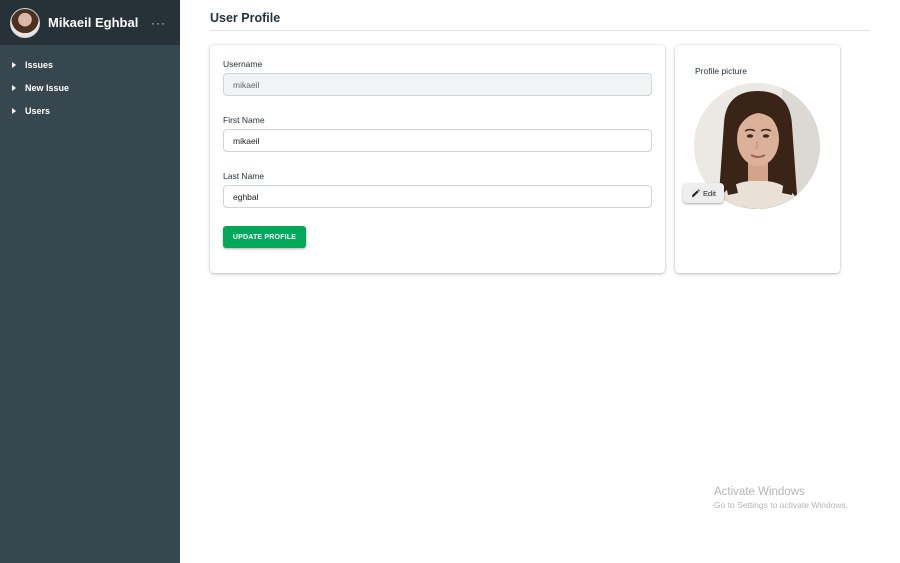 The width and height of the screenshot is (900, 563). I want to click on watermark-subtitle: Go to Settings to activate Windows., so click(781, 505).